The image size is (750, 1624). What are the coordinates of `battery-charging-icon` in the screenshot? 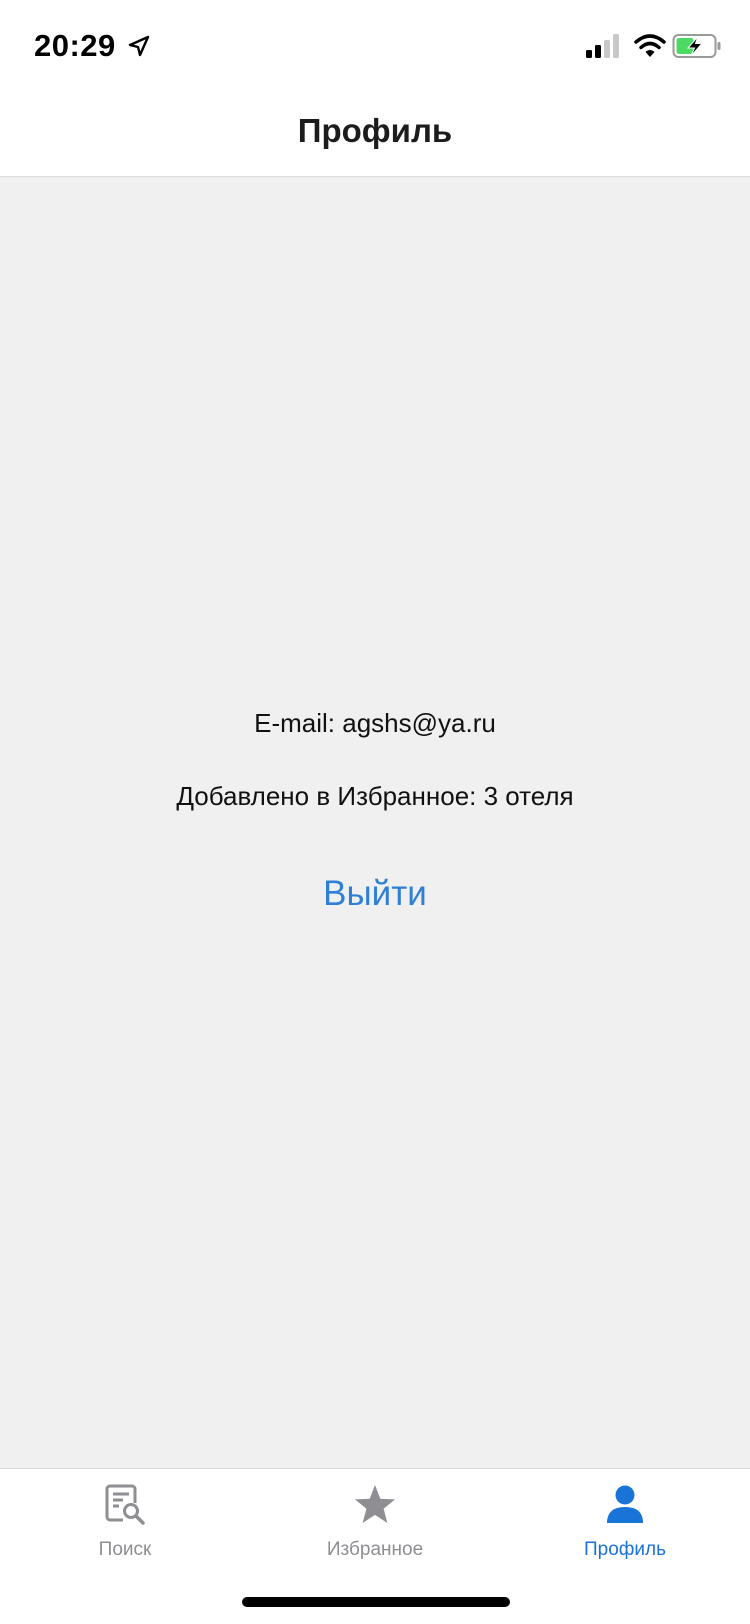 It's located at (696, 46).